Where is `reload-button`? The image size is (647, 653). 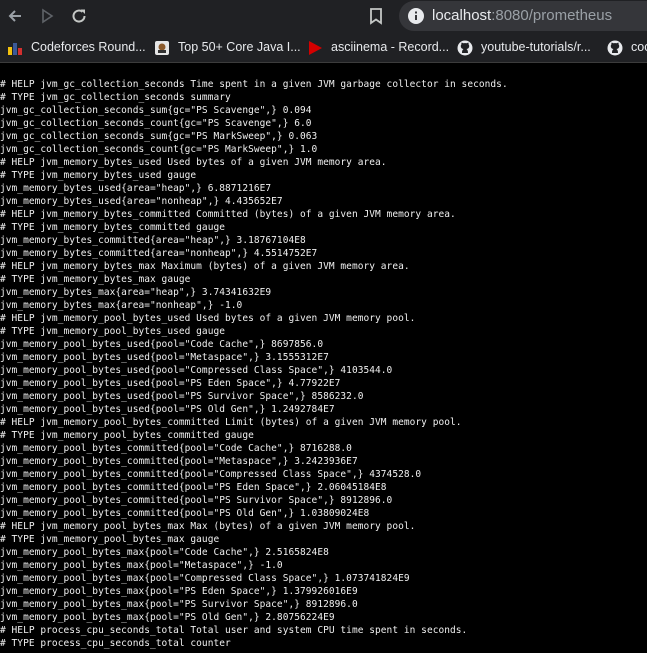
reload-button is located at coordinates (79, 16).